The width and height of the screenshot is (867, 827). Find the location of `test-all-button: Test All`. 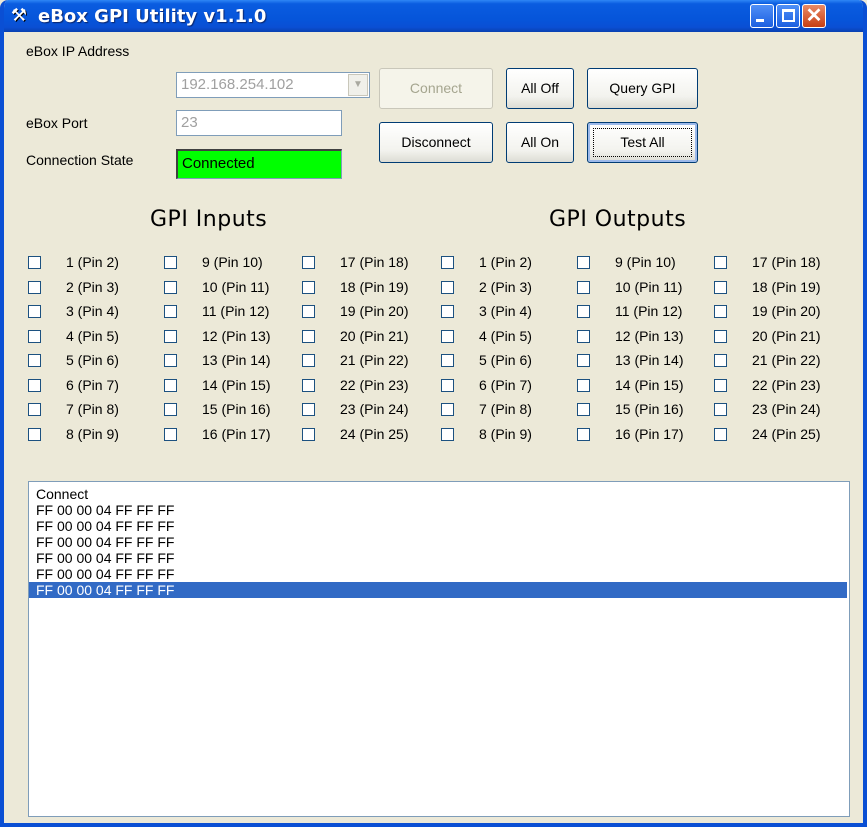

test-all-button: Test All is located at coordinates (642, 142).